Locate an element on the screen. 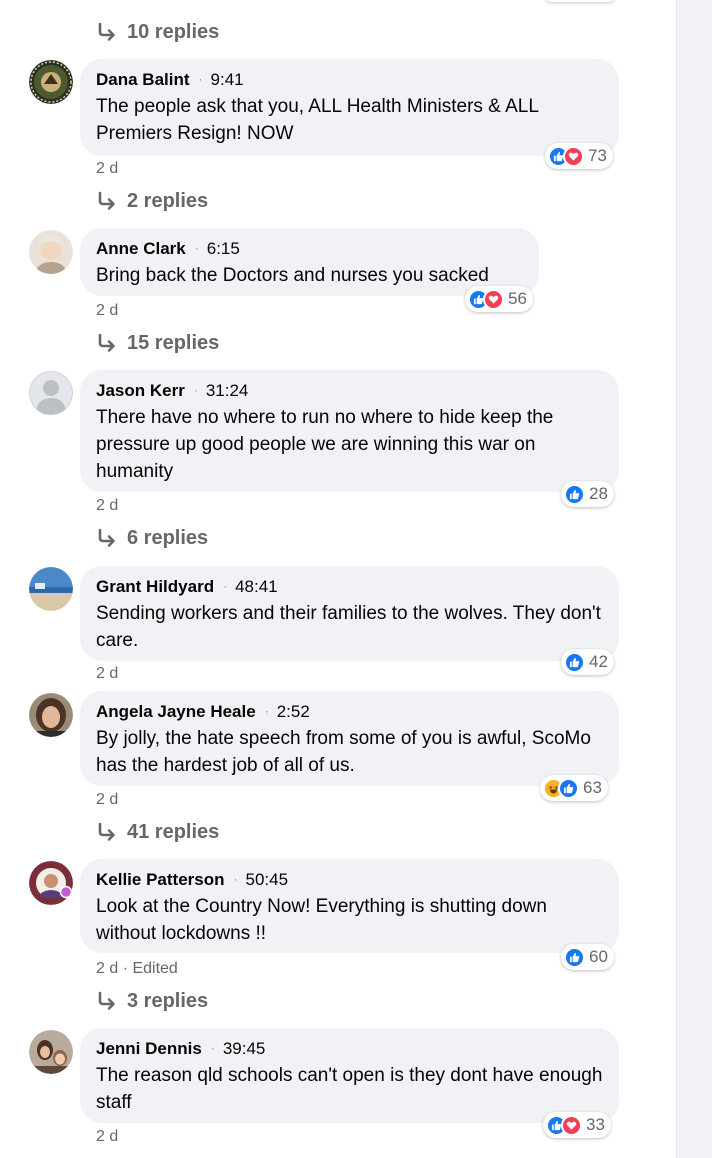 The width and height of the screenshot is (712, 1158). timestamp-link: 50:45 is located at coordinates (267, 880).